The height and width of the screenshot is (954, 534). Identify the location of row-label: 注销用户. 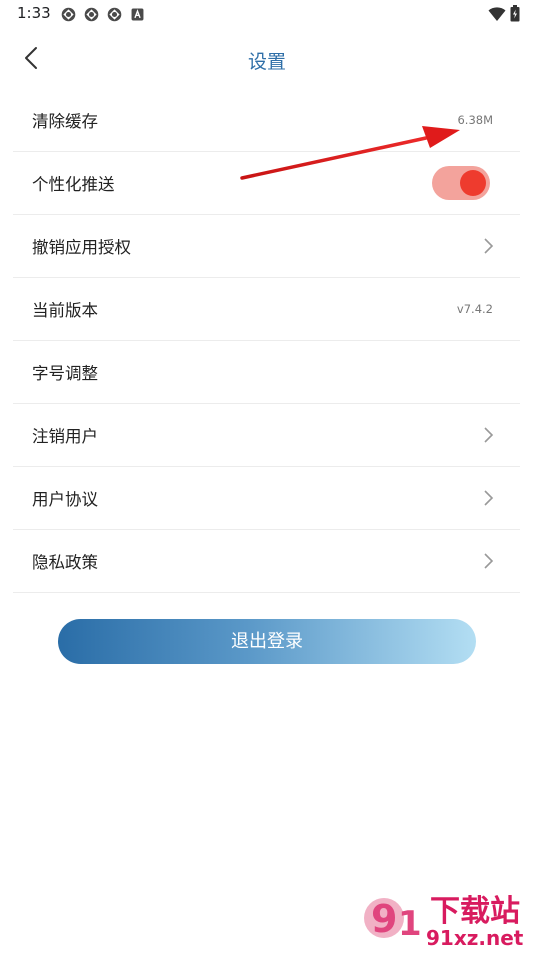
(65, 436).